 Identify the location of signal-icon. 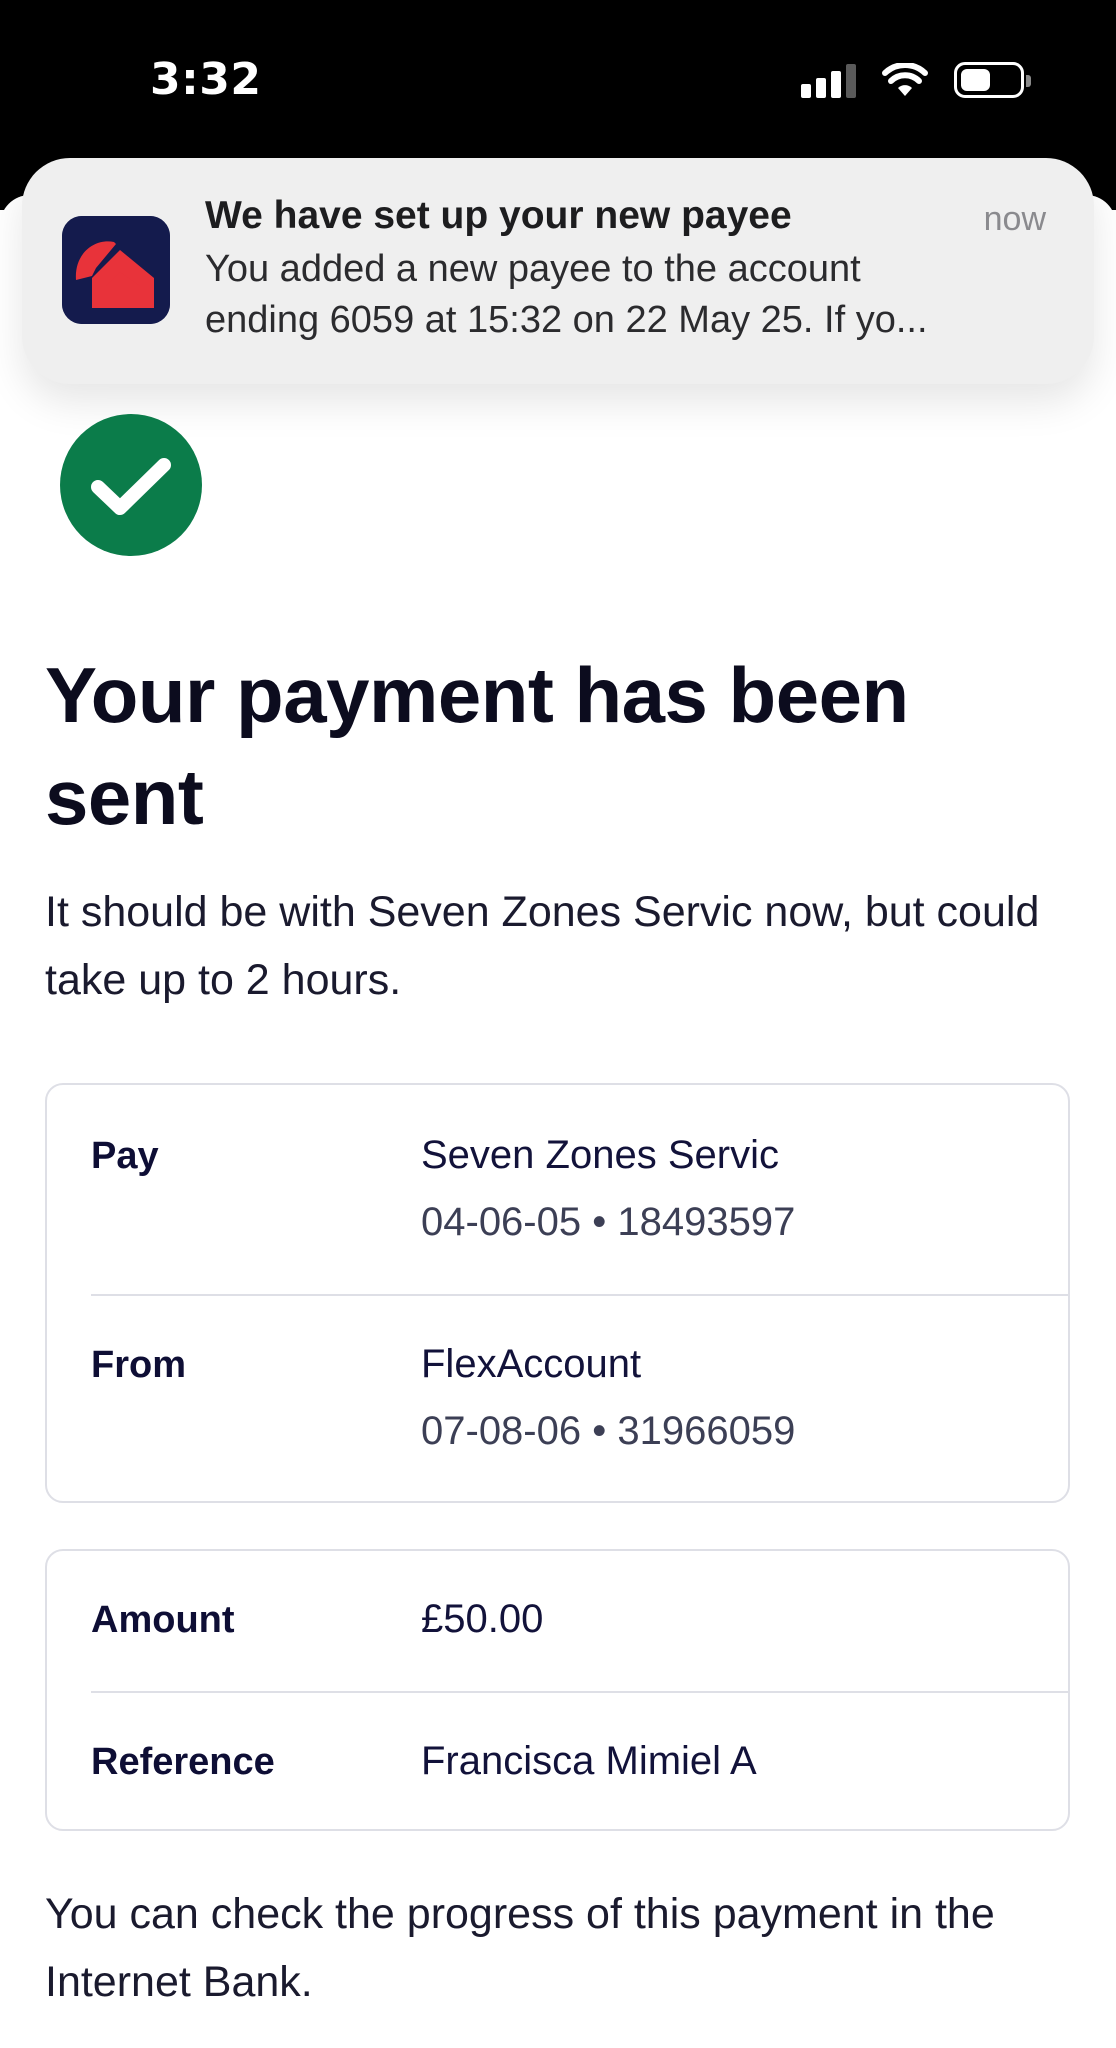
(828, 80).